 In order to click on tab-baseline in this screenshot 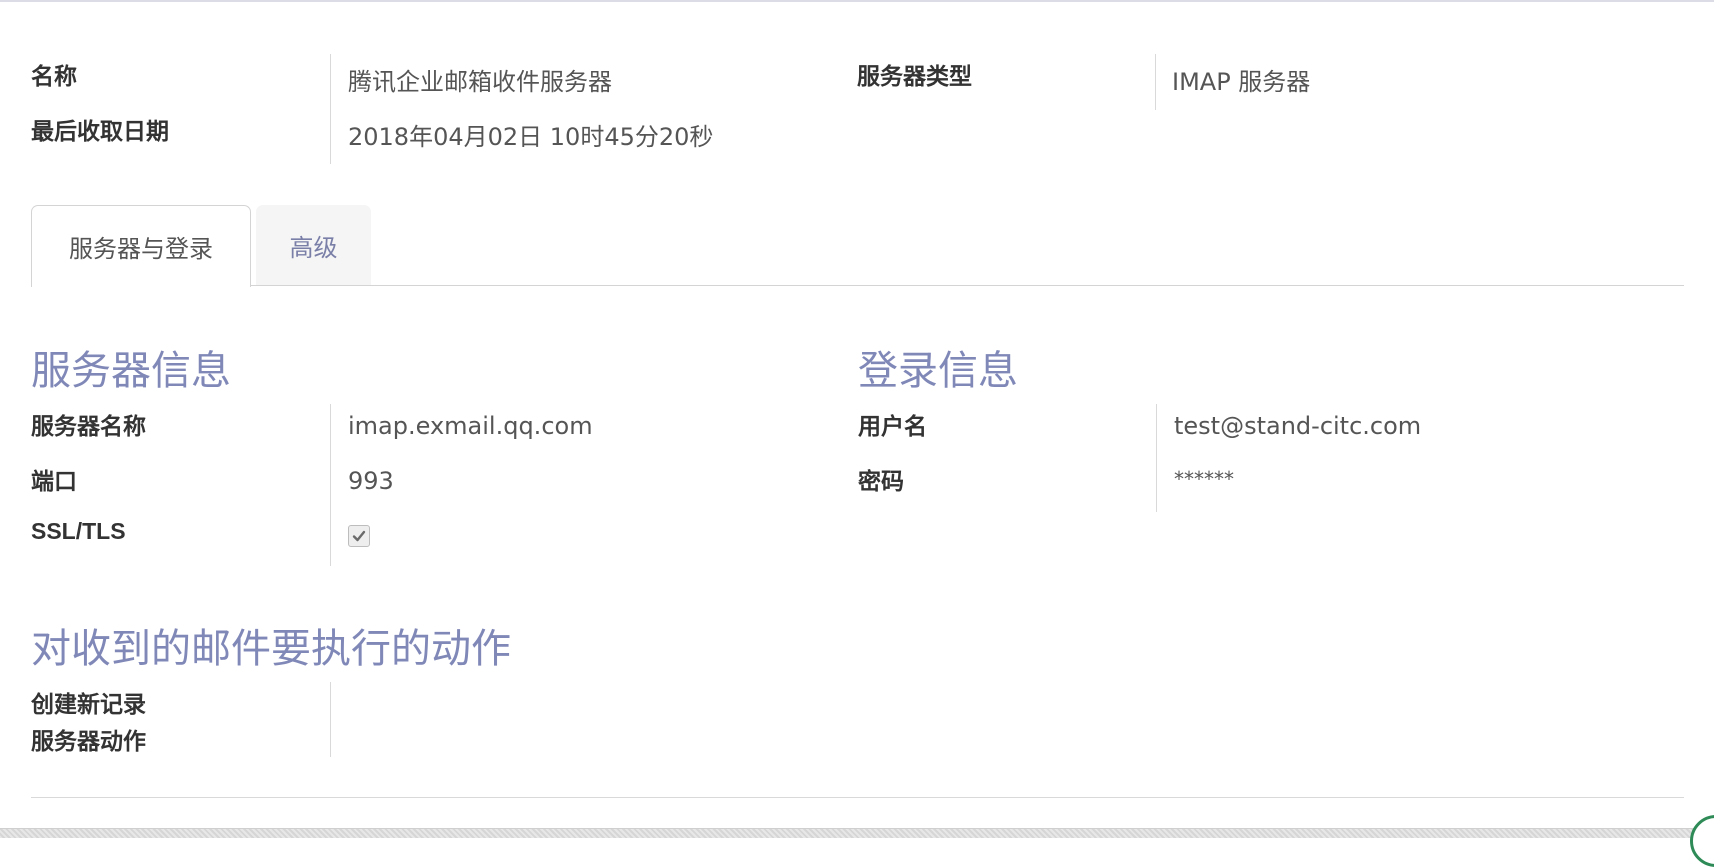, I will do `click(857, 285)`.